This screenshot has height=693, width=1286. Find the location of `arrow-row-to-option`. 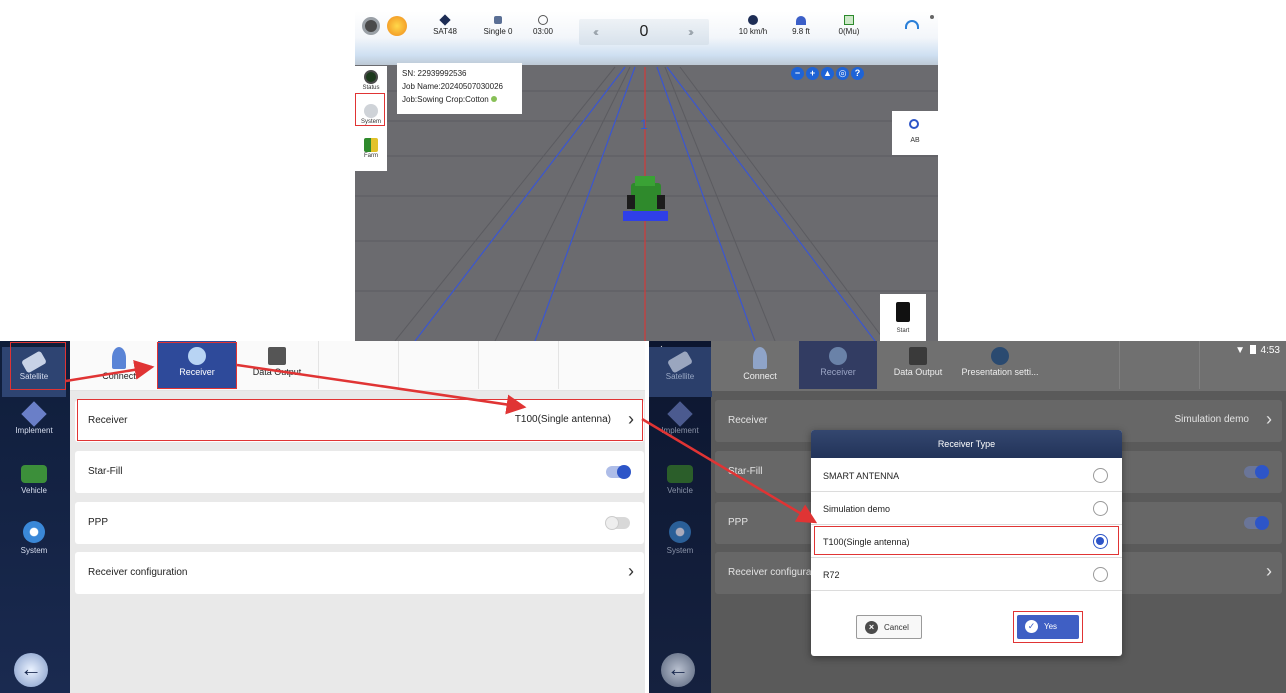

arrow-row-to-option is located at coordinates (729, 470).